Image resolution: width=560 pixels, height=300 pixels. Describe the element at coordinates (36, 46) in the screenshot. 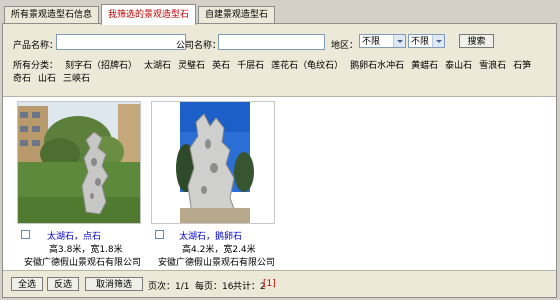

I see `product-name-label: 产品名称：` at that location.